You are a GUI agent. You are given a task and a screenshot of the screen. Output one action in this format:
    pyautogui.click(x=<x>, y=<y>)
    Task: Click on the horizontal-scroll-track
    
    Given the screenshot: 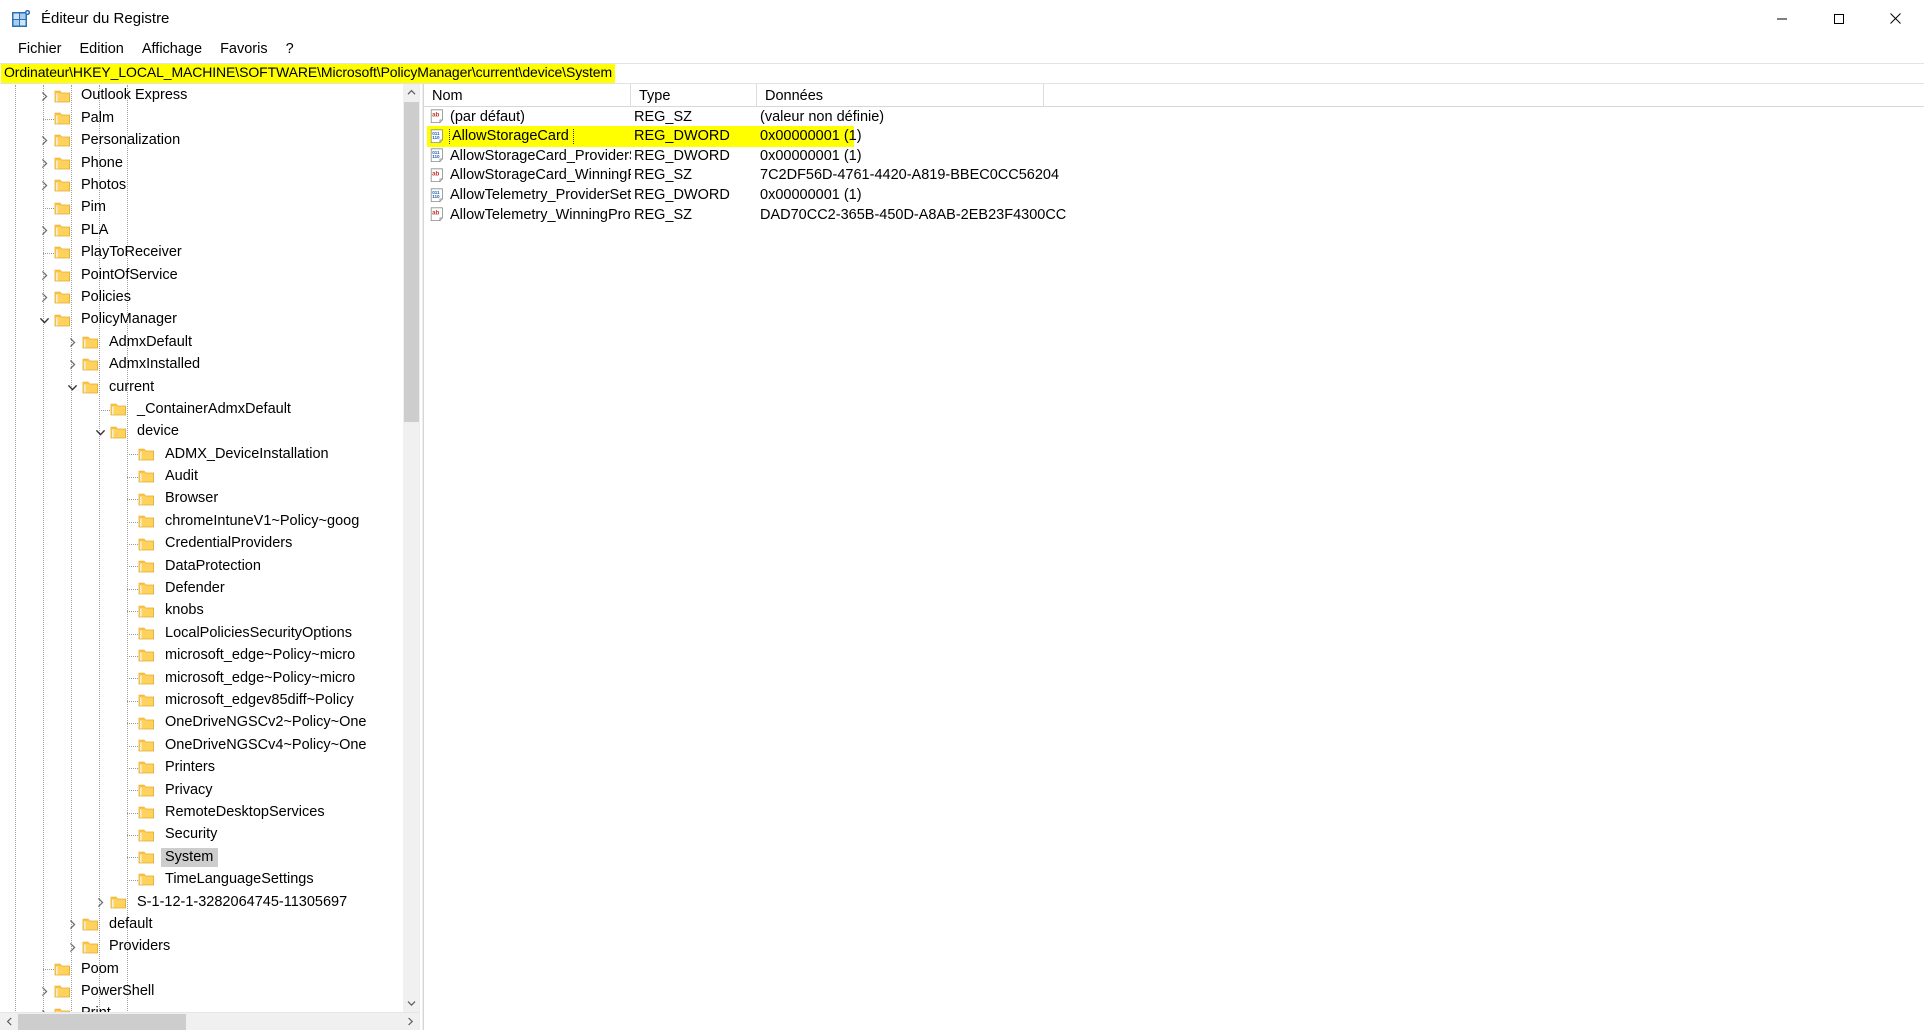 What is the action you would take?
    pyautogui.click(x=209, y=1021)
    